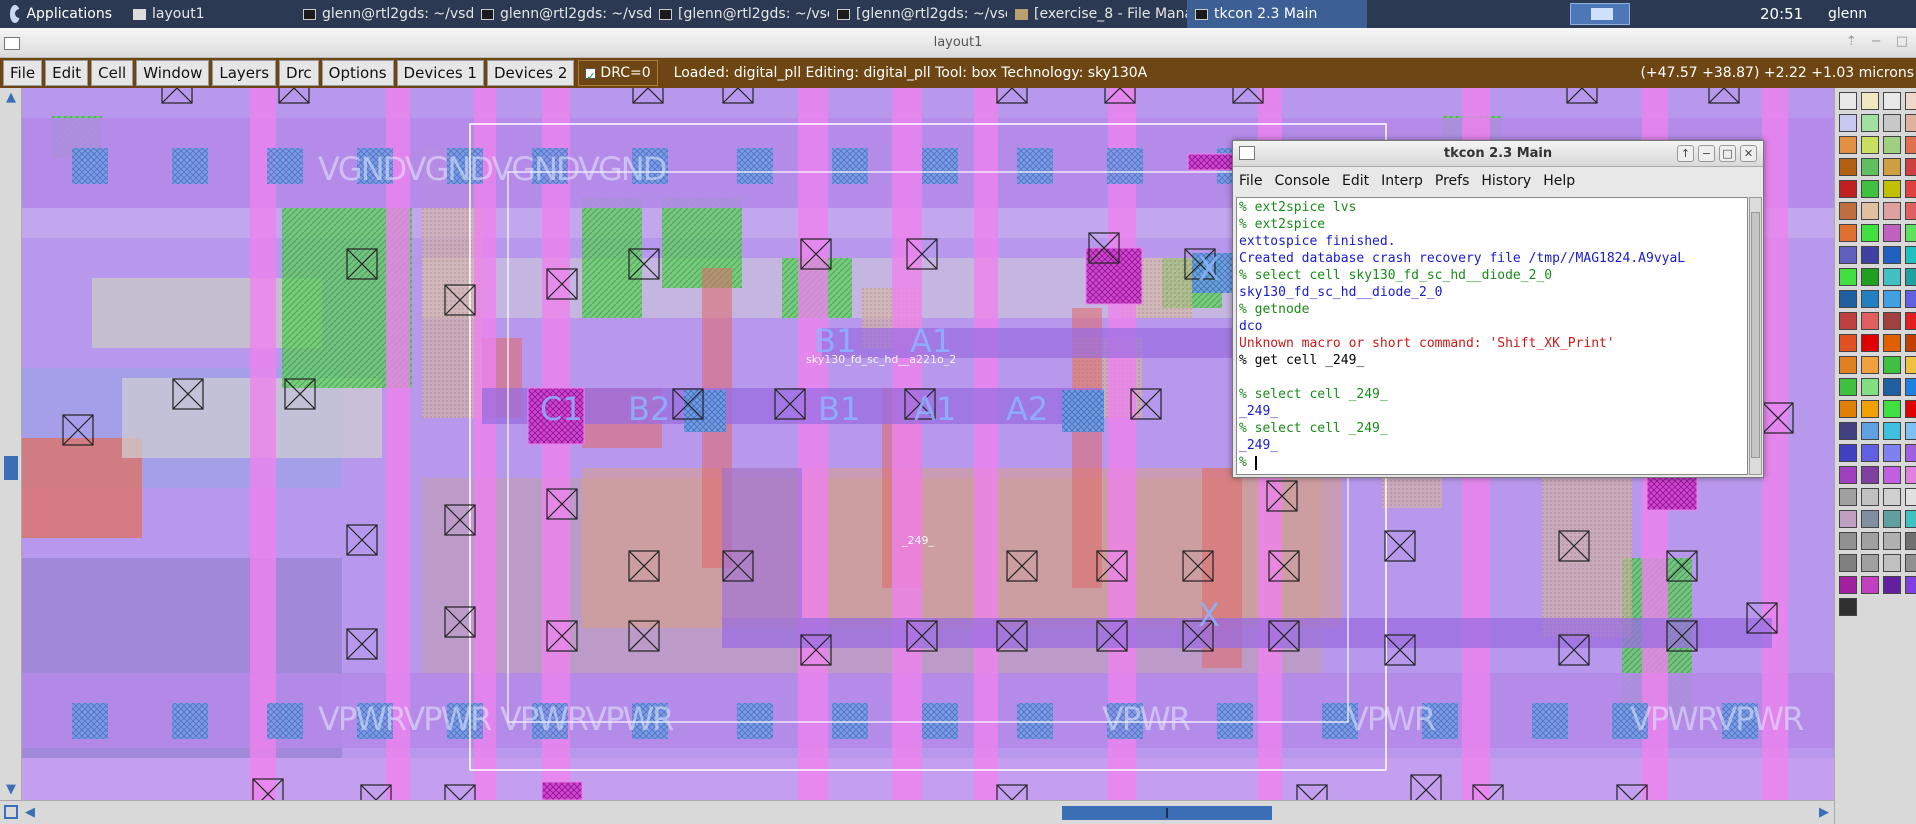 The width and height of the screenshot is (1916, 824). What do you see at coordinates (958, 43) in the screenshot?
I see `window-titlebar: layout1 ⇡ − □` at bounding box center [958, 43].